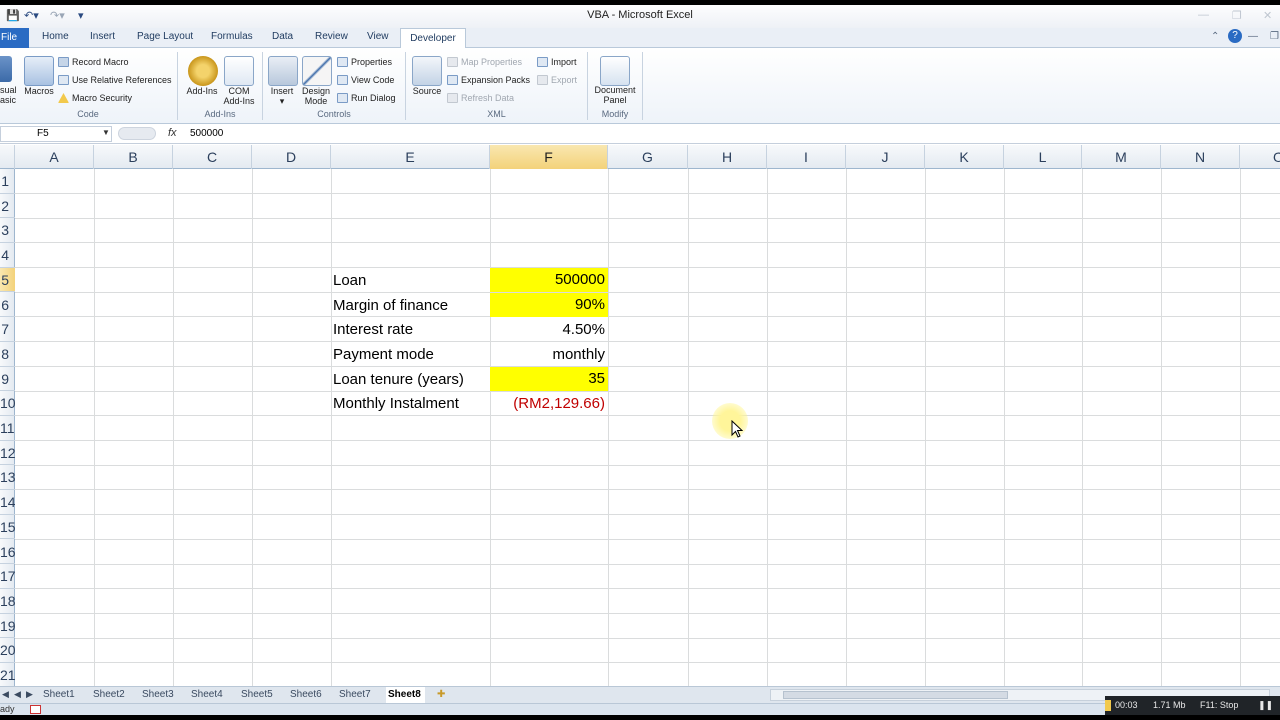 The width and height of the screenshot is (1280, 720). I want to click on recorder-stop-button: F11: Stop, so click(1219, 705).